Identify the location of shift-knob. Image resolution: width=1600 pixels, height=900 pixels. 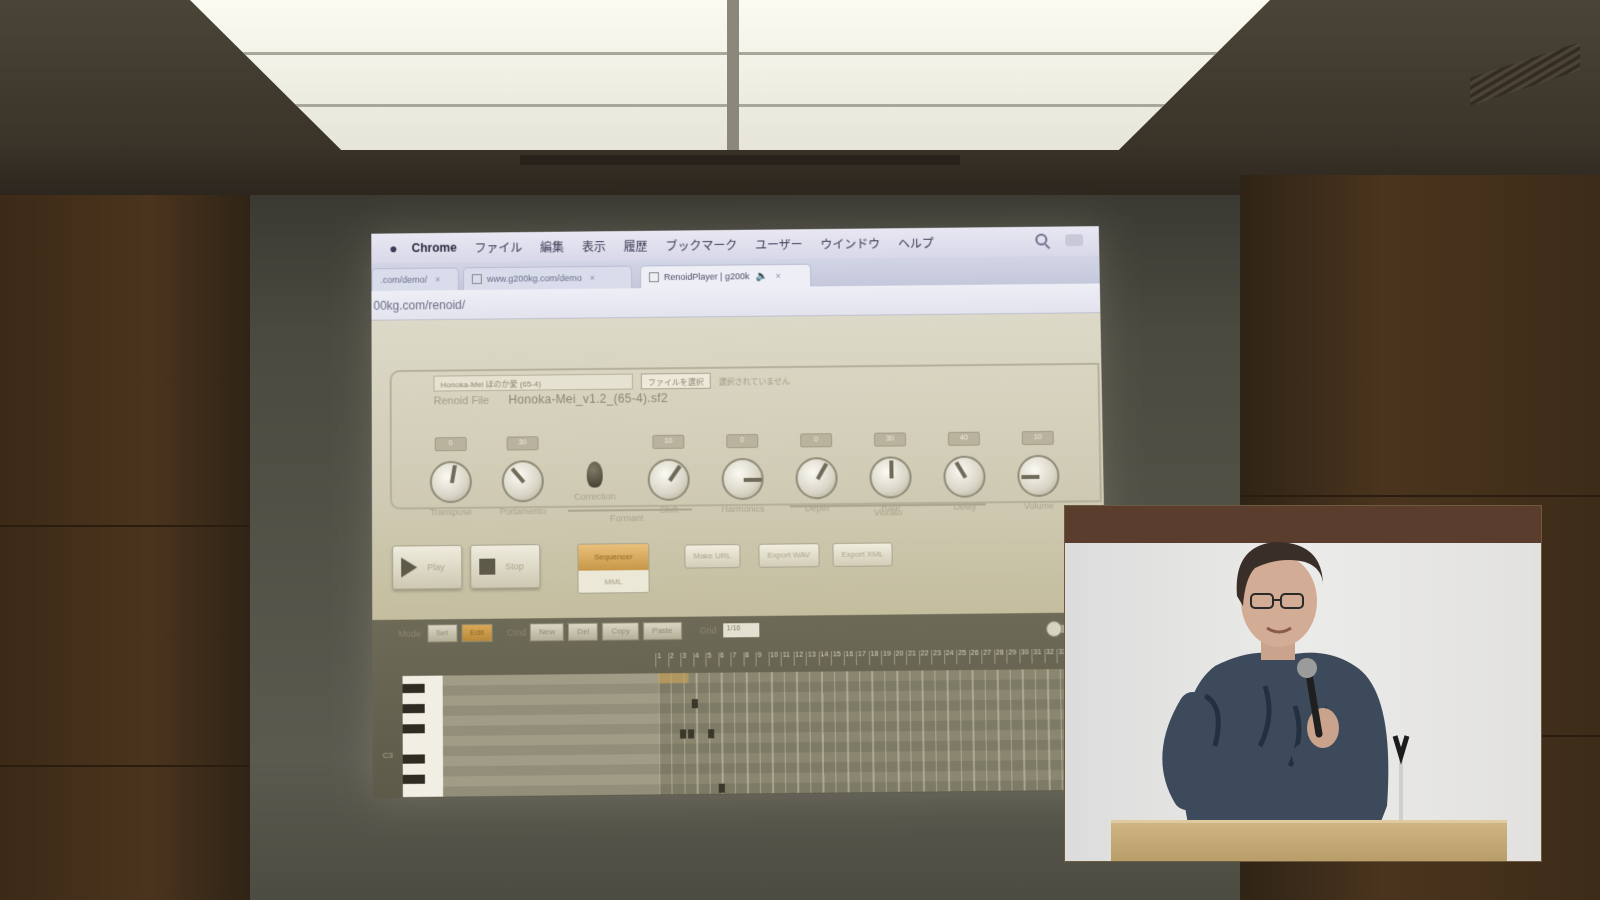
(668, 479).